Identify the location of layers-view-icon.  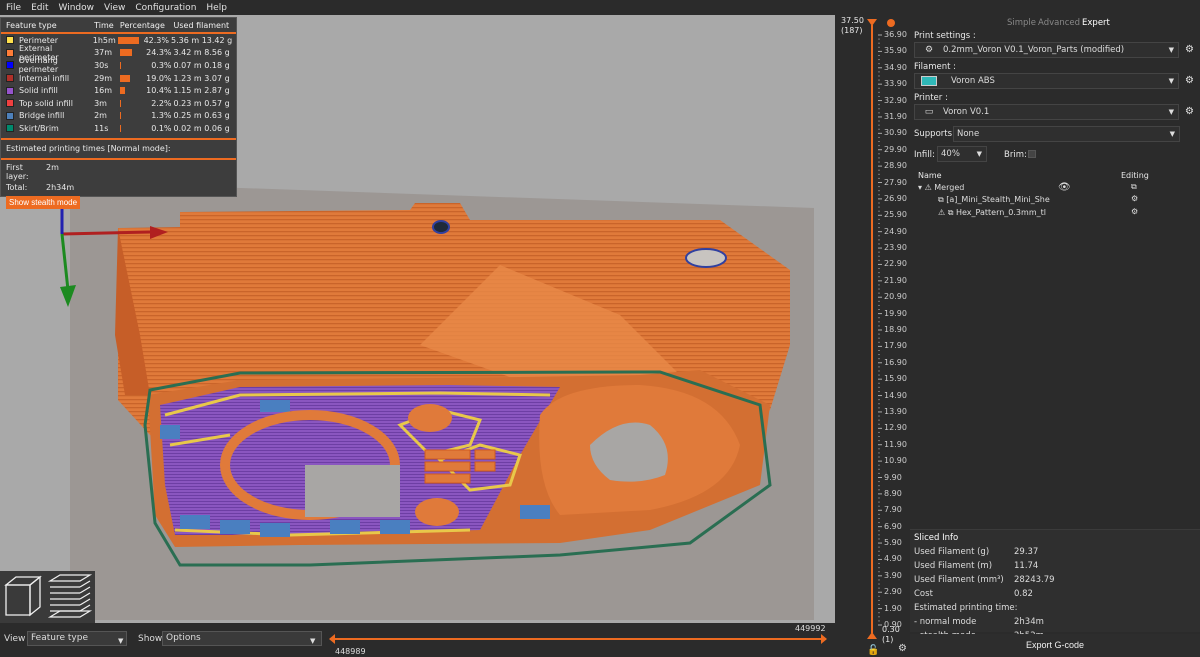
(70, 596).